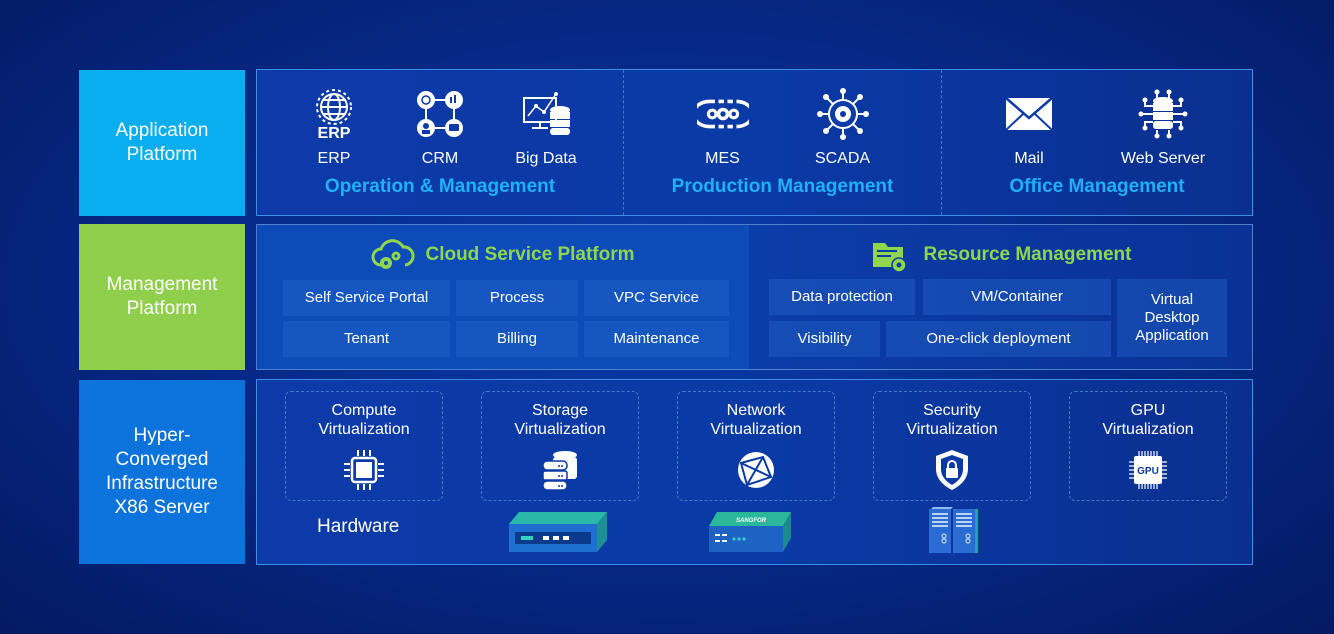 This screenshot has width=1334, height=634. Describe the element at coordinates (364, 470) in the screenshot. I see `cpu-chip-icon` at that location.